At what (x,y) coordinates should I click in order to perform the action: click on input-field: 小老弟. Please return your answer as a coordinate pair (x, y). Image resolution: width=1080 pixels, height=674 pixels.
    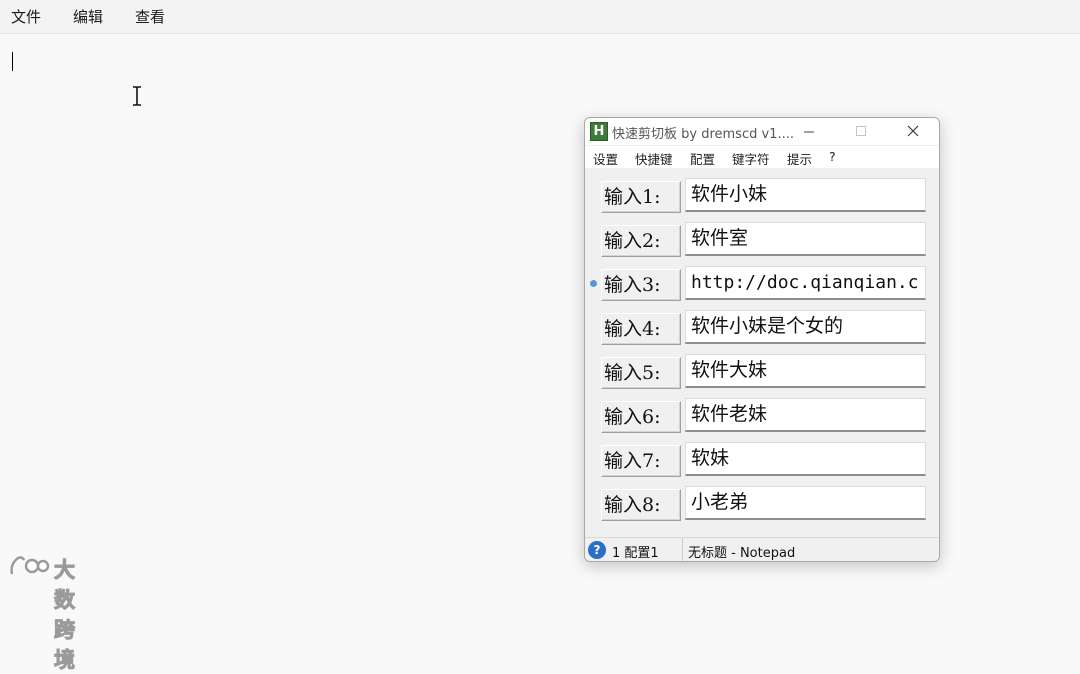
    Looking at the image, I should click on (805, 503).